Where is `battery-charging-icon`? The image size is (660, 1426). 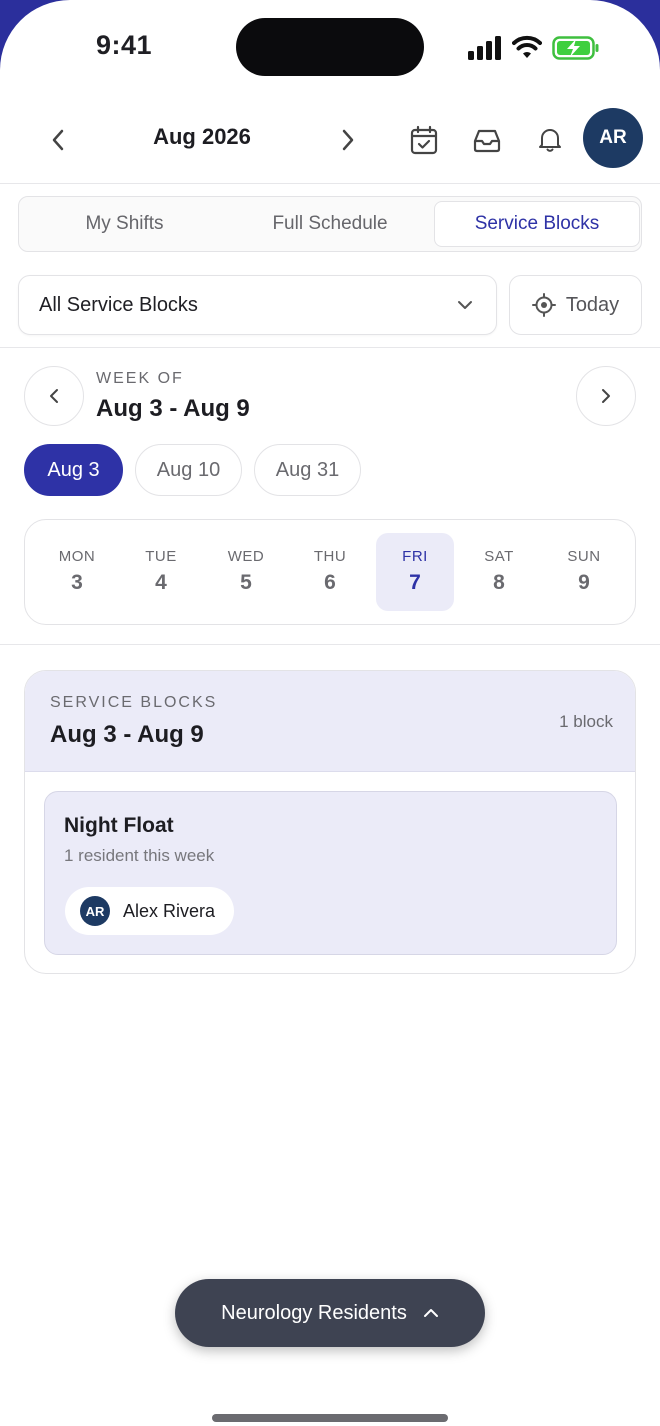 battery-charging-icon is located at coordinates (575, 48).